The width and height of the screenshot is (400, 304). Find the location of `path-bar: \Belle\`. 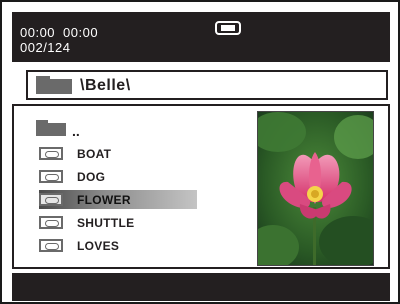

path-bar: \Belle\ is located at coordinates (207, 85).